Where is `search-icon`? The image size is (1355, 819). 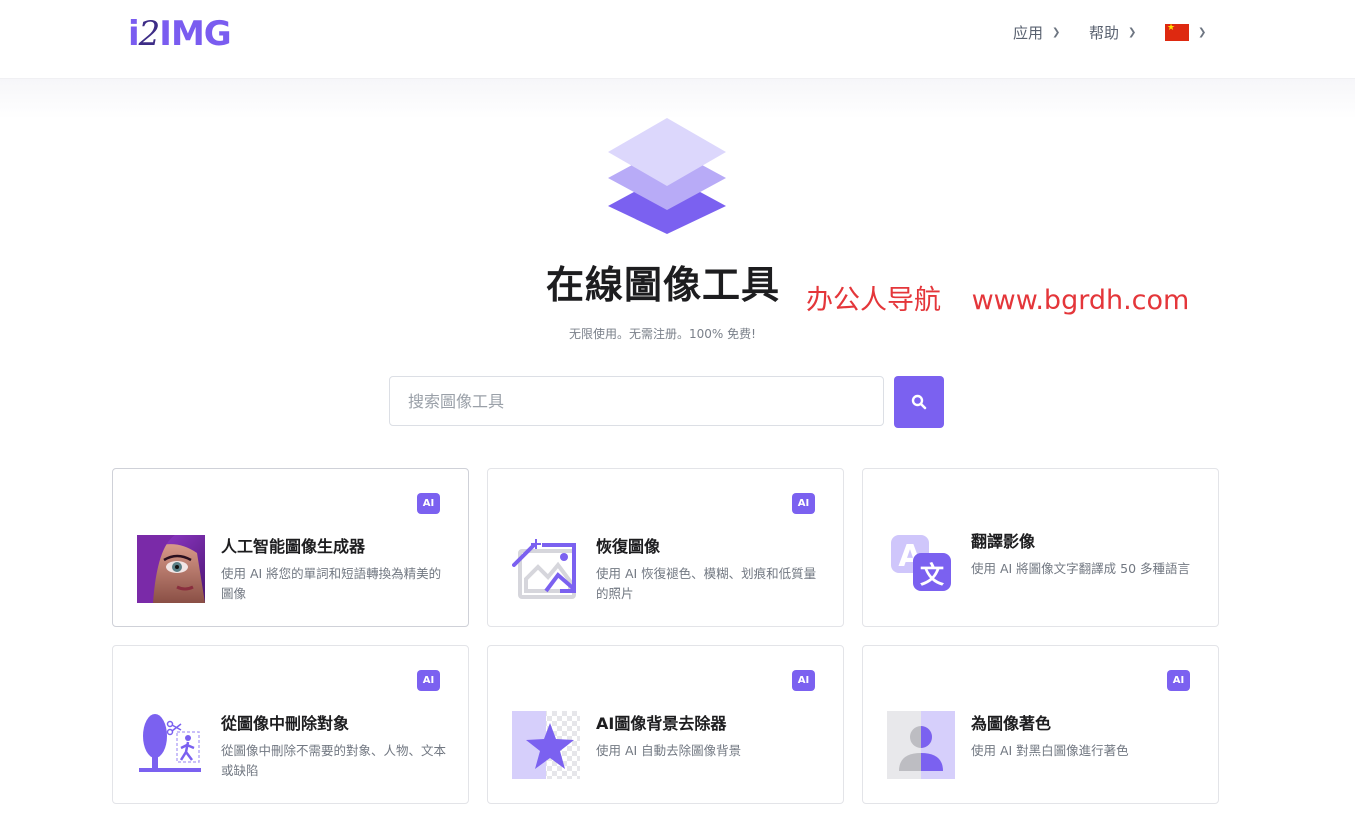 search-icon is located at coordinates (919, 402).